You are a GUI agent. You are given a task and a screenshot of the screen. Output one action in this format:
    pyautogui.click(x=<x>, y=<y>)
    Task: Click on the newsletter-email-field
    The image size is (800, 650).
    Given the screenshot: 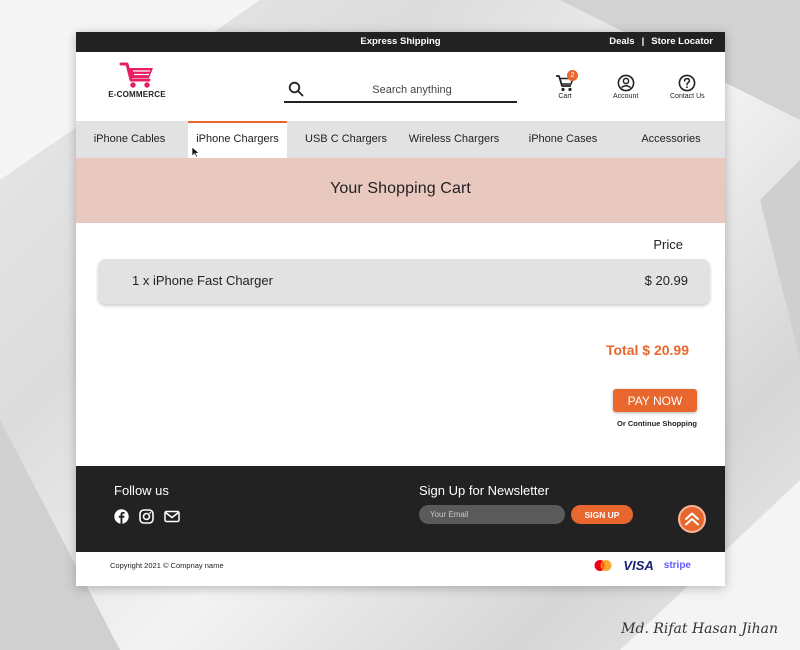 What is the action you would take?
    pyautogui.click(x=492, y=514)
    